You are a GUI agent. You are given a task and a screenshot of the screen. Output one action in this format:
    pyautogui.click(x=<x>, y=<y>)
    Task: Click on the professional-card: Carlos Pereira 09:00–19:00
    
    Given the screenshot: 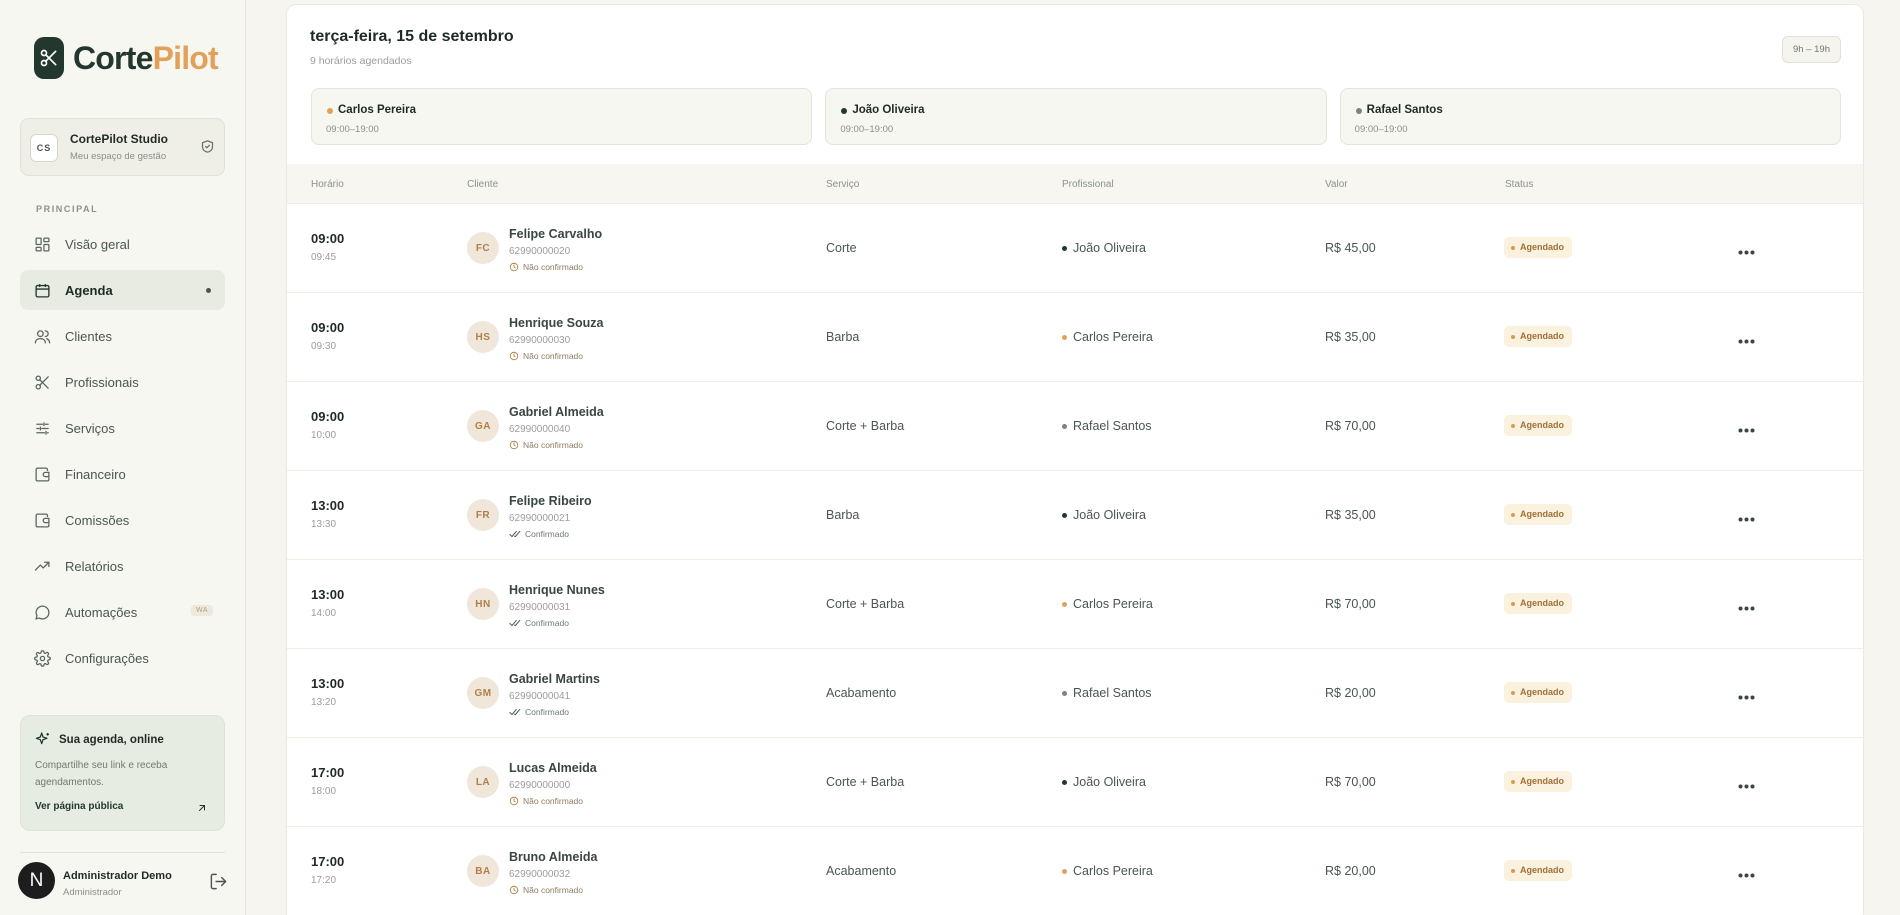 What is the action you would take?
    pyautogui.click(x=562, y=116)
    